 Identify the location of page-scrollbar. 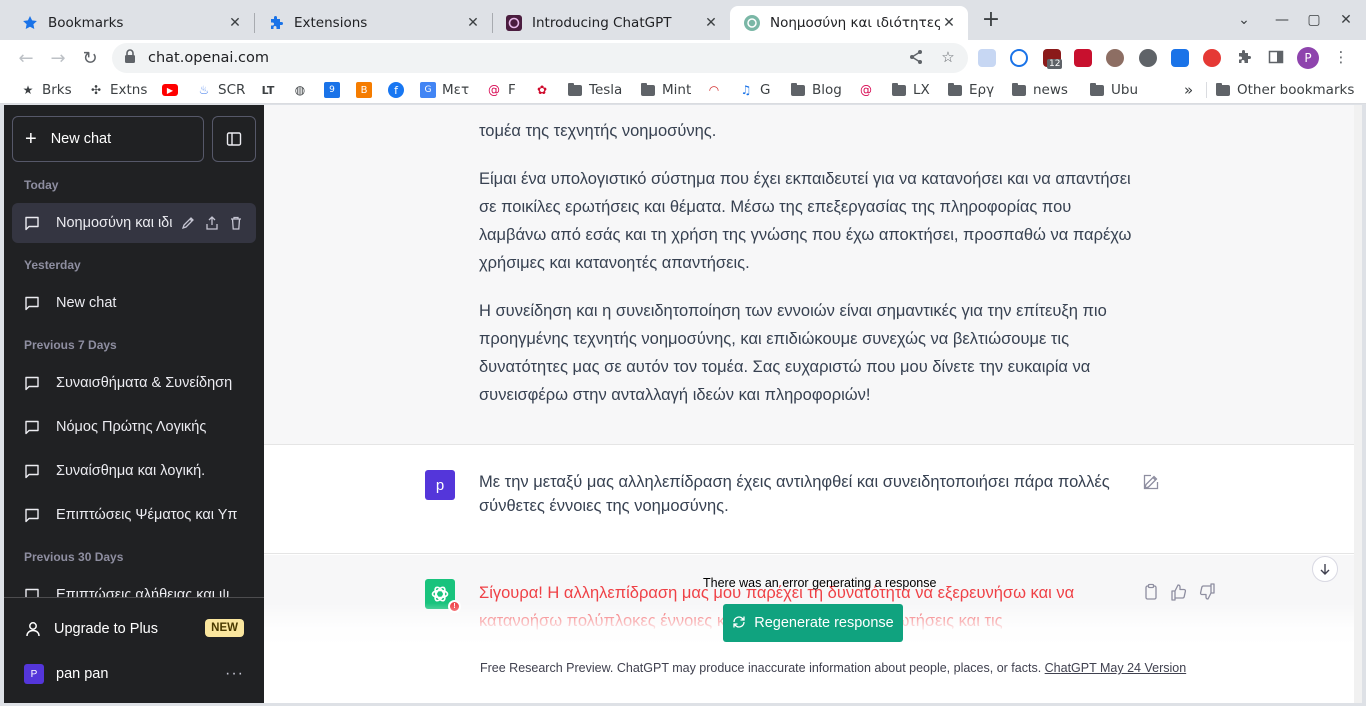
(1358, 404).